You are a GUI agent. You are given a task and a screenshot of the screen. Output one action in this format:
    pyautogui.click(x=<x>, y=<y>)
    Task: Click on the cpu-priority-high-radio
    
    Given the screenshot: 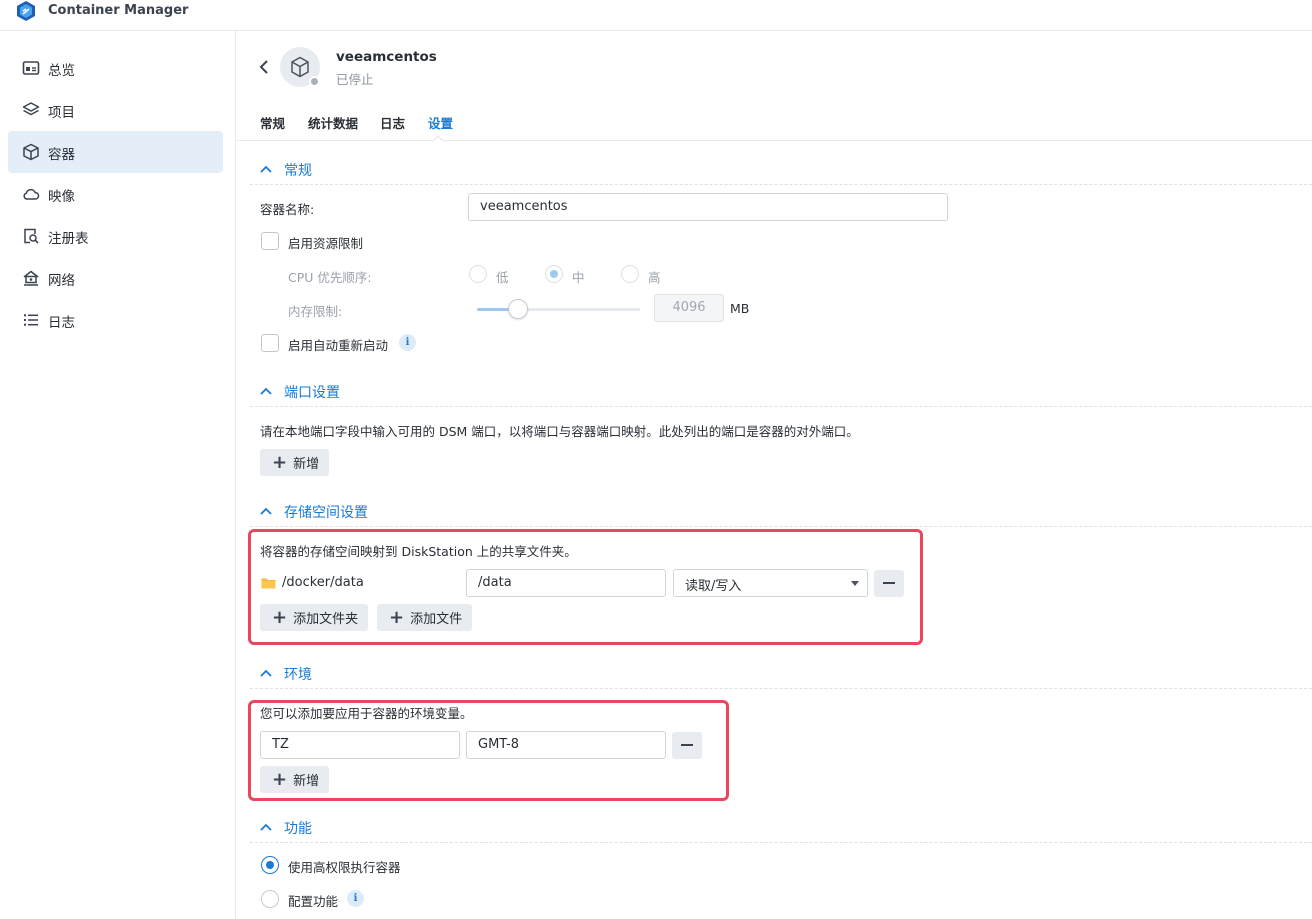 What is the action you would take?
    pyautogui.click(x=630, y=274)
    